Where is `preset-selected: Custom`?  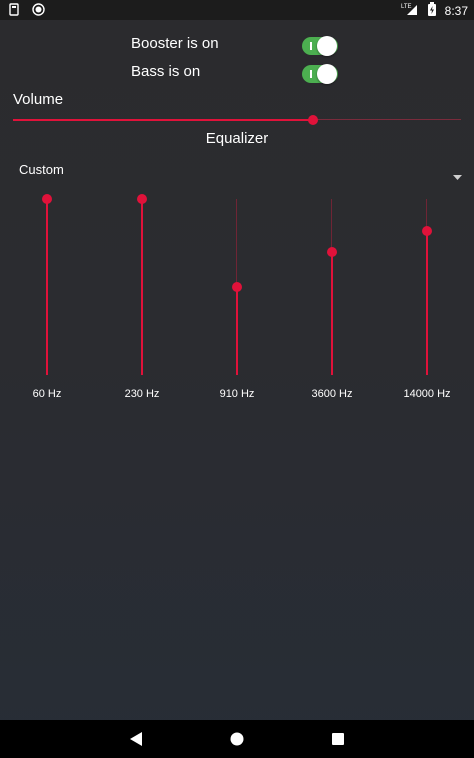 preset-selected: Custom is located at coordinates (41, 169).